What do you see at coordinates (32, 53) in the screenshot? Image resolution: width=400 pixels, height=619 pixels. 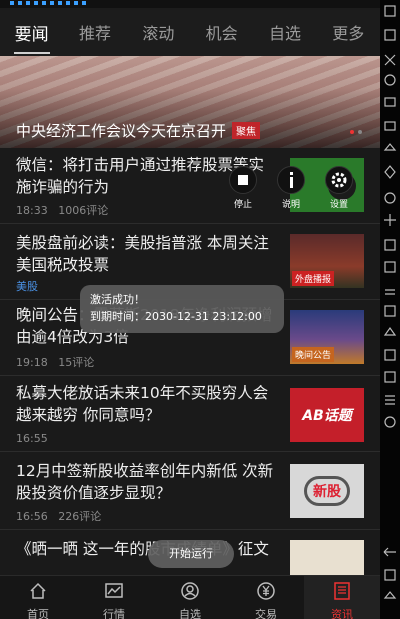 I see `active-tab-indicator` at bounding box center [32, 53].